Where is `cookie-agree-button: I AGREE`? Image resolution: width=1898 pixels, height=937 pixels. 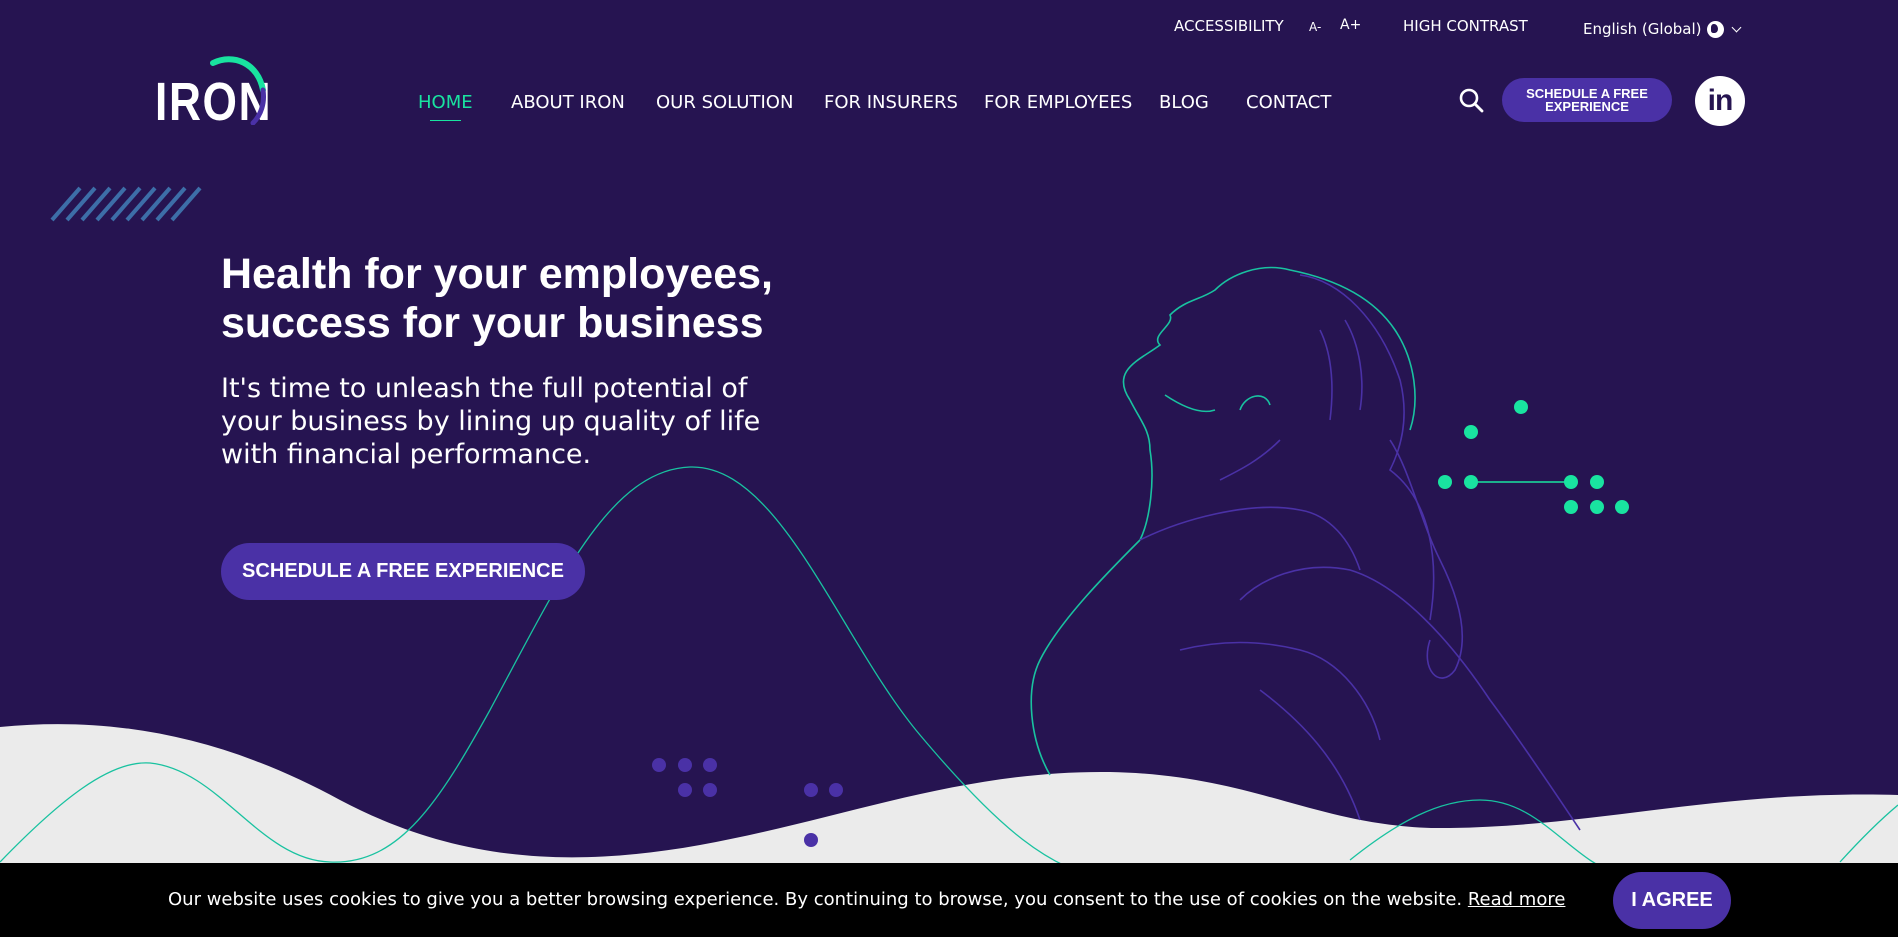
cookie-agree-button: I AGREE is located at coordinates (1672, 900).